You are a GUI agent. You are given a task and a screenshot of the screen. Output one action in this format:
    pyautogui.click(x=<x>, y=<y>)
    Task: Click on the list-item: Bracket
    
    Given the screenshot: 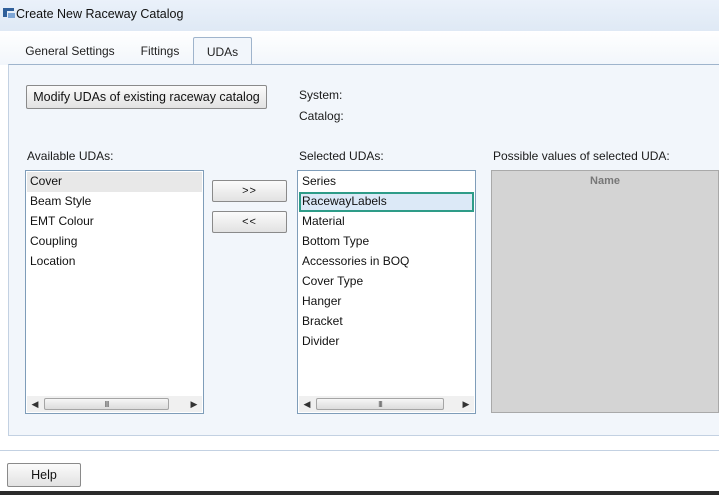 What is the action you would take?
    pyautogui.click(x=386, y=322)
    